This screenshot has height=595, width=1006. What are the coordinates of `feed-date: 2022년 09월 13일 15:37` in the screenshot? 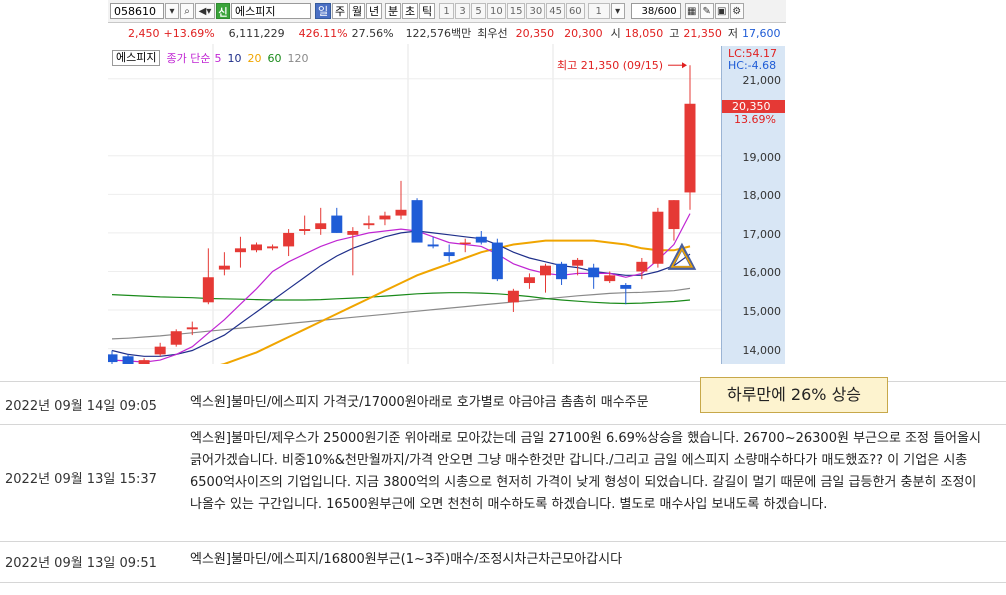 It's located at (81, 479).